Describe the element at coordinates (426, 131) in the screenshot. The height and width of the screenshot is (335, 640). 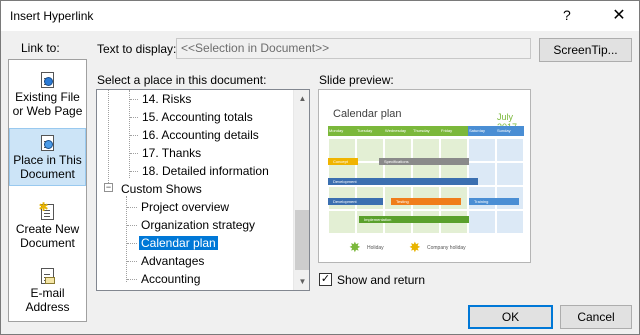
I see `preview-day-header: Thursday` at that location.